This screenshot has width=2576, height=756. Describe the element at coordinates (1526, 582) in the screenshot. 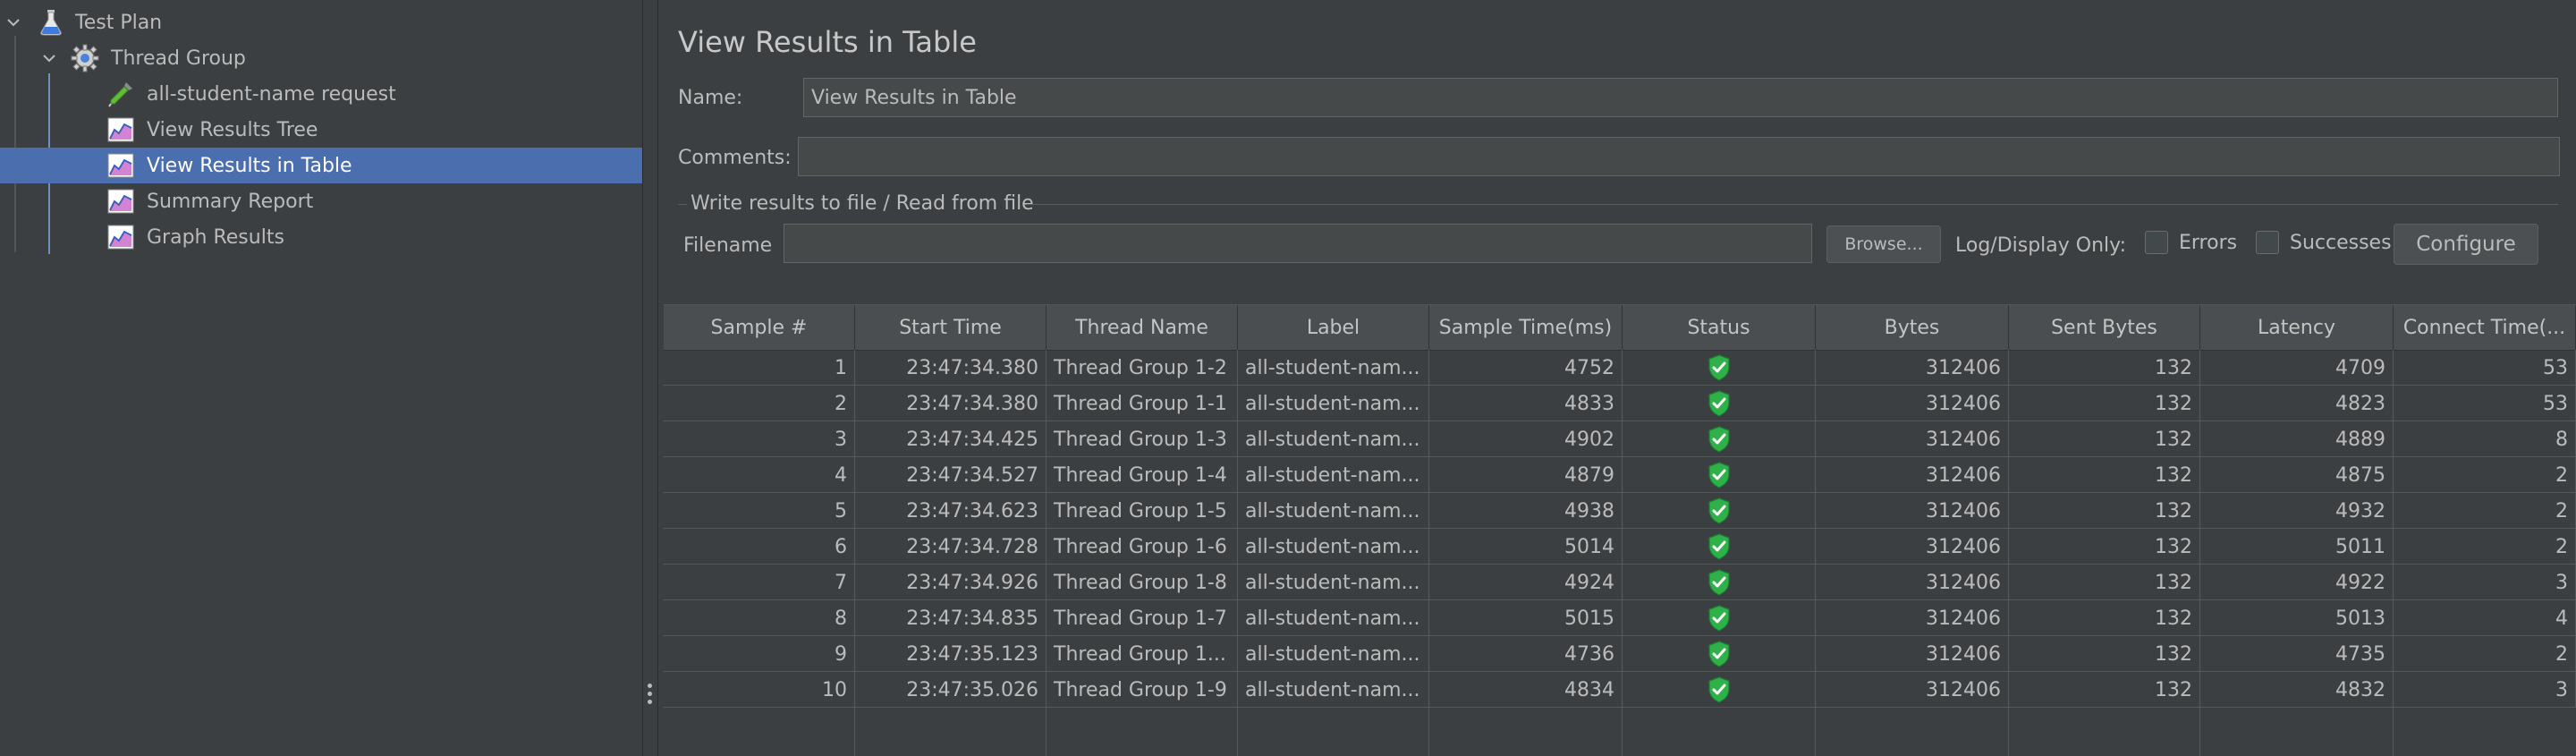

I see `table-cell-sample-time: 4924` at that location.